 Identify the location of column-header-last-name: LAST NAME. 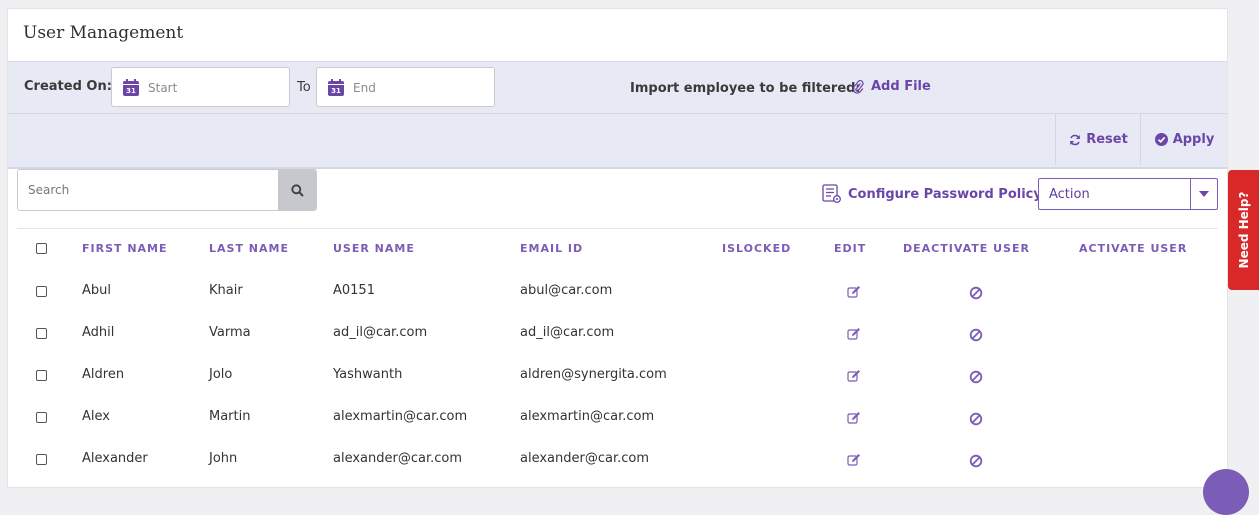
(249, 248).